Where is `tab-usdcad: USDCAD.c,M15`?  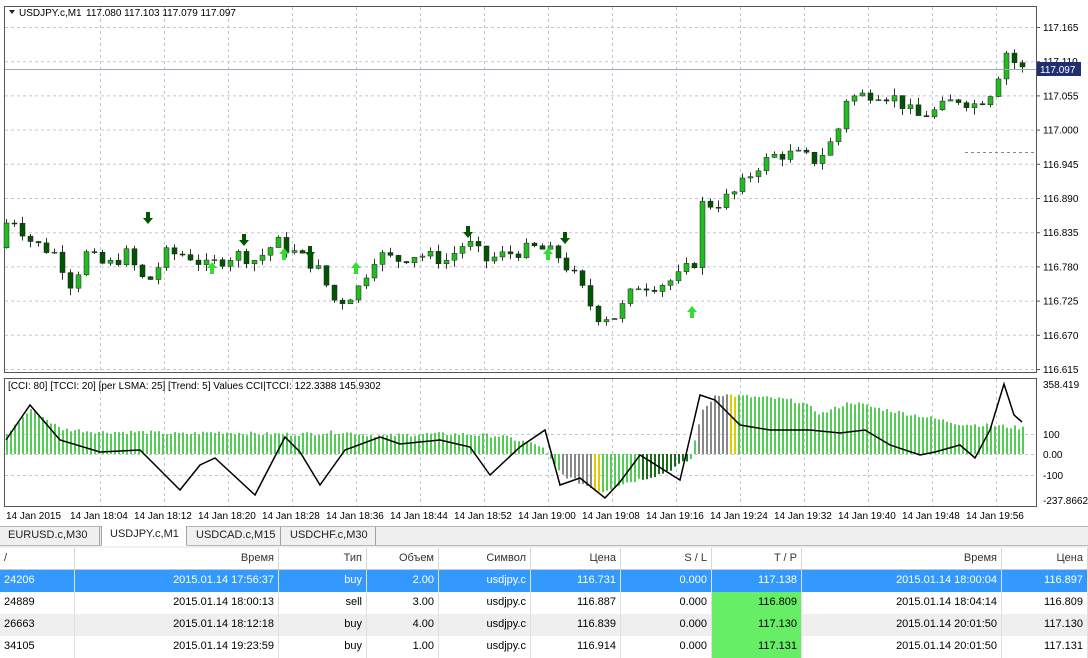 tab-usdcad: USDCAD.c,M15 is located at coordinates (234, 536).